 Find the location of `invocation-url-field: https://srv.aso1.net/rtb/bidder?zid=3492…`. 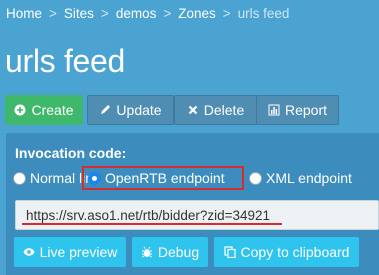

invocation-url-field: https://srv.aso1.net/rtb/bidder?zid=3492… is located at coordinates (197, 215).